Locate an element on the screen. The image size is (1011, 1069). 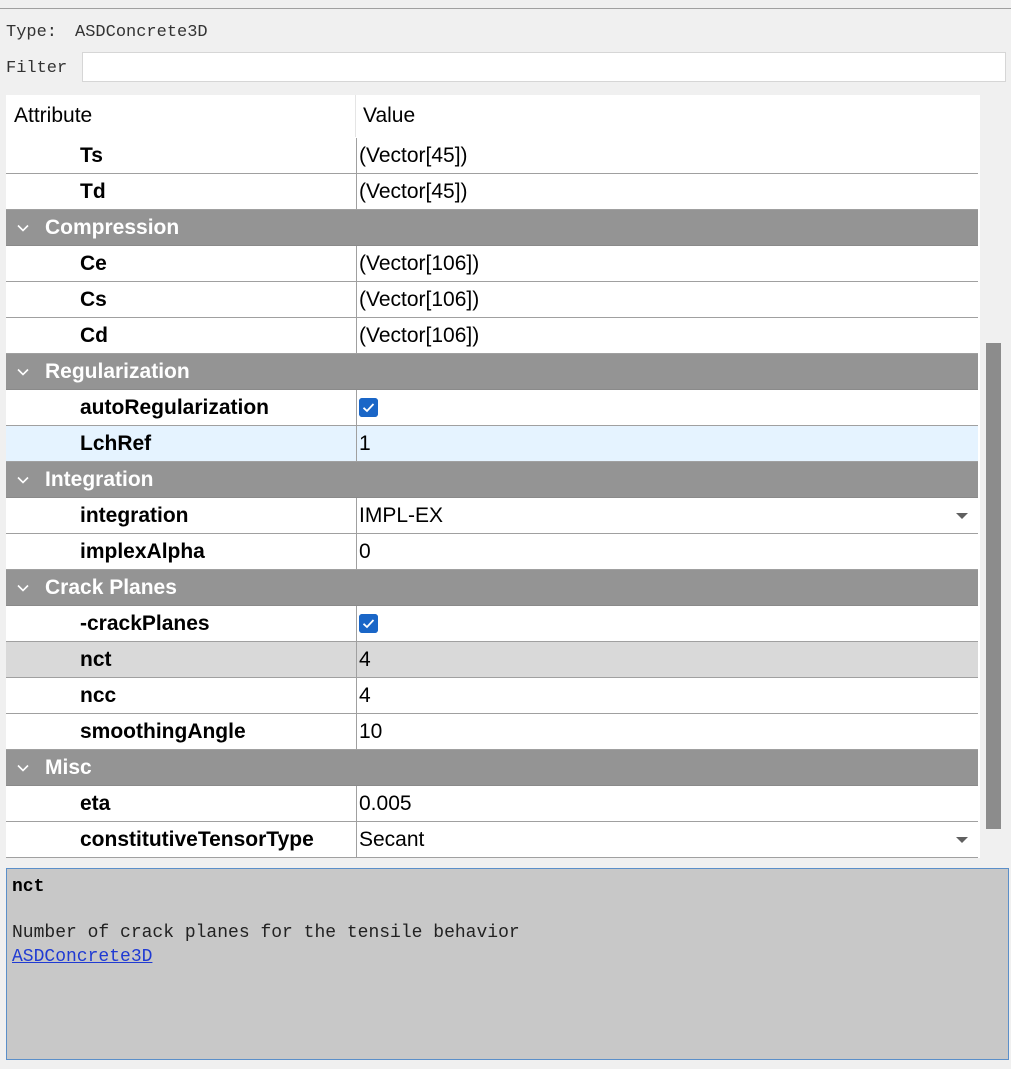
group-label: Compression is located at coordinates (112, 227).